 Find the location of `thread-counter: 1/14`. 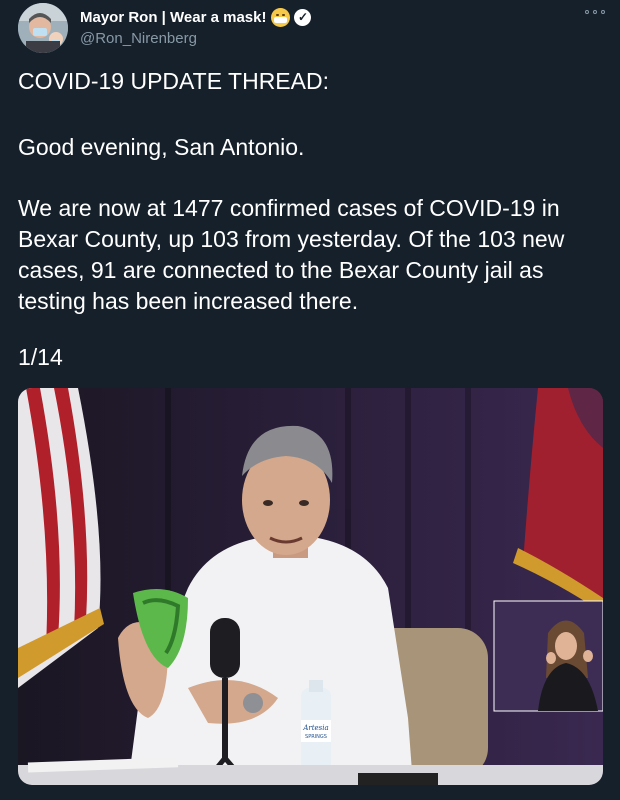

thread-counter: 1/14 is located at coordinates (40, 357).